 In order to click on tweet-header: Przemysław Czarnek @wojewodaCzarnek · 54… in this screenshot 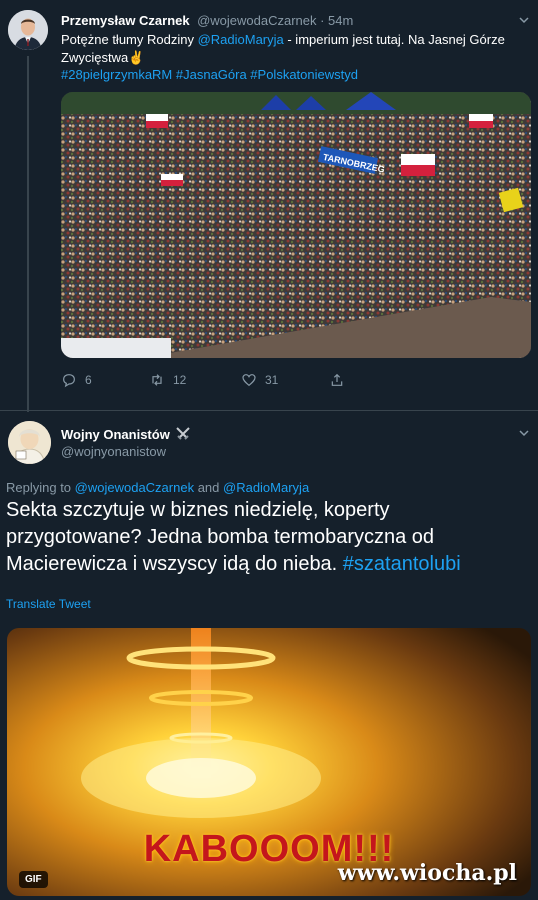, I will do `click(281, 21)`.